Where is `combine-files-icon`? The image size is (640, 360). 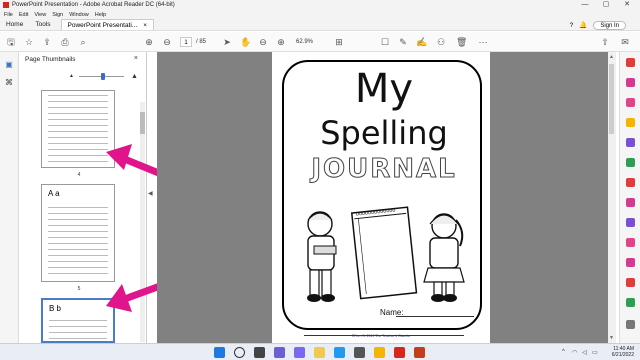
combine-files-icon is located at coordinates (630, 142).